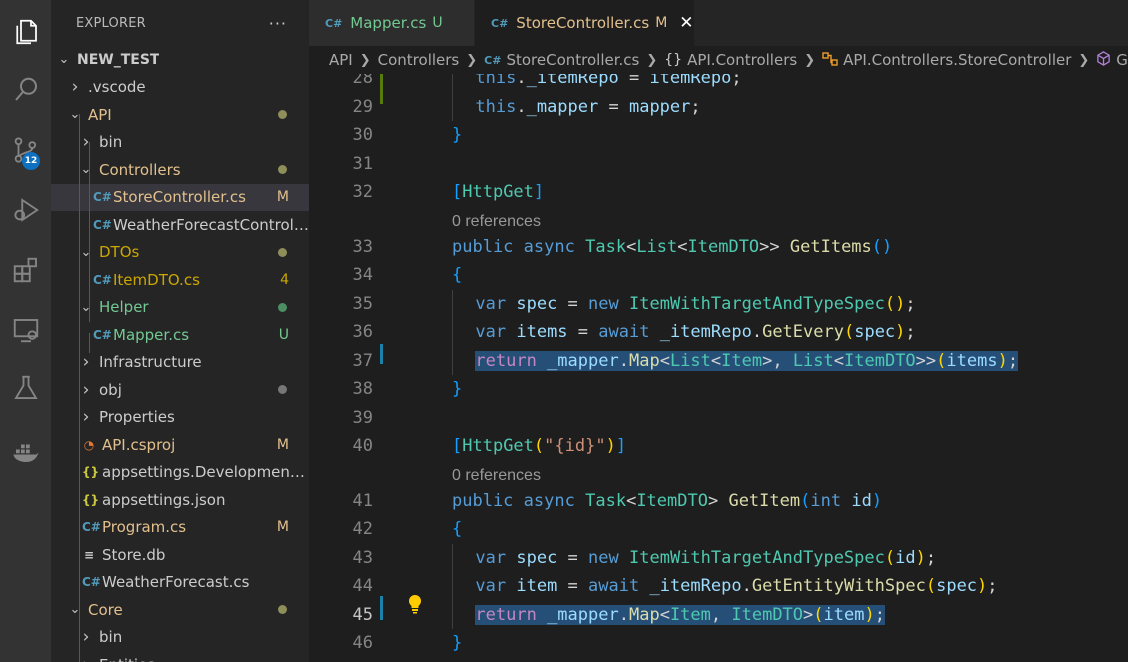 The image size is (1128, 662). What do you see at coordinates (180, 23) in the screenshot?
I see `explorer-header: EXPLORER ···` at bounding box center [180, 23].